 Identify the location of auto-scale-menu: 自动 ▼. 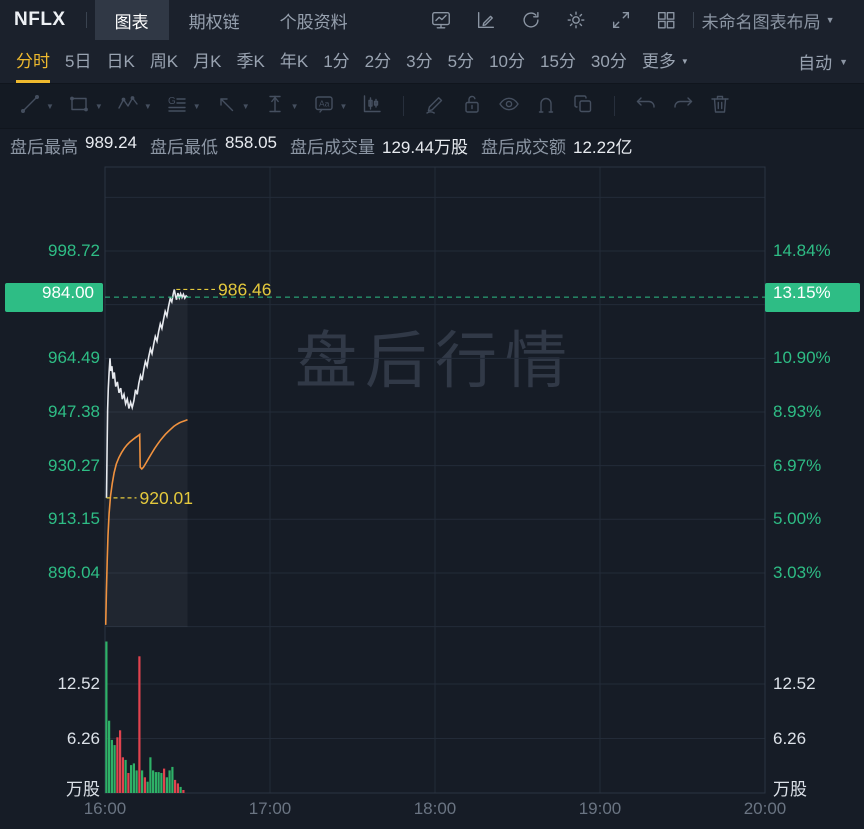
(823, 61).